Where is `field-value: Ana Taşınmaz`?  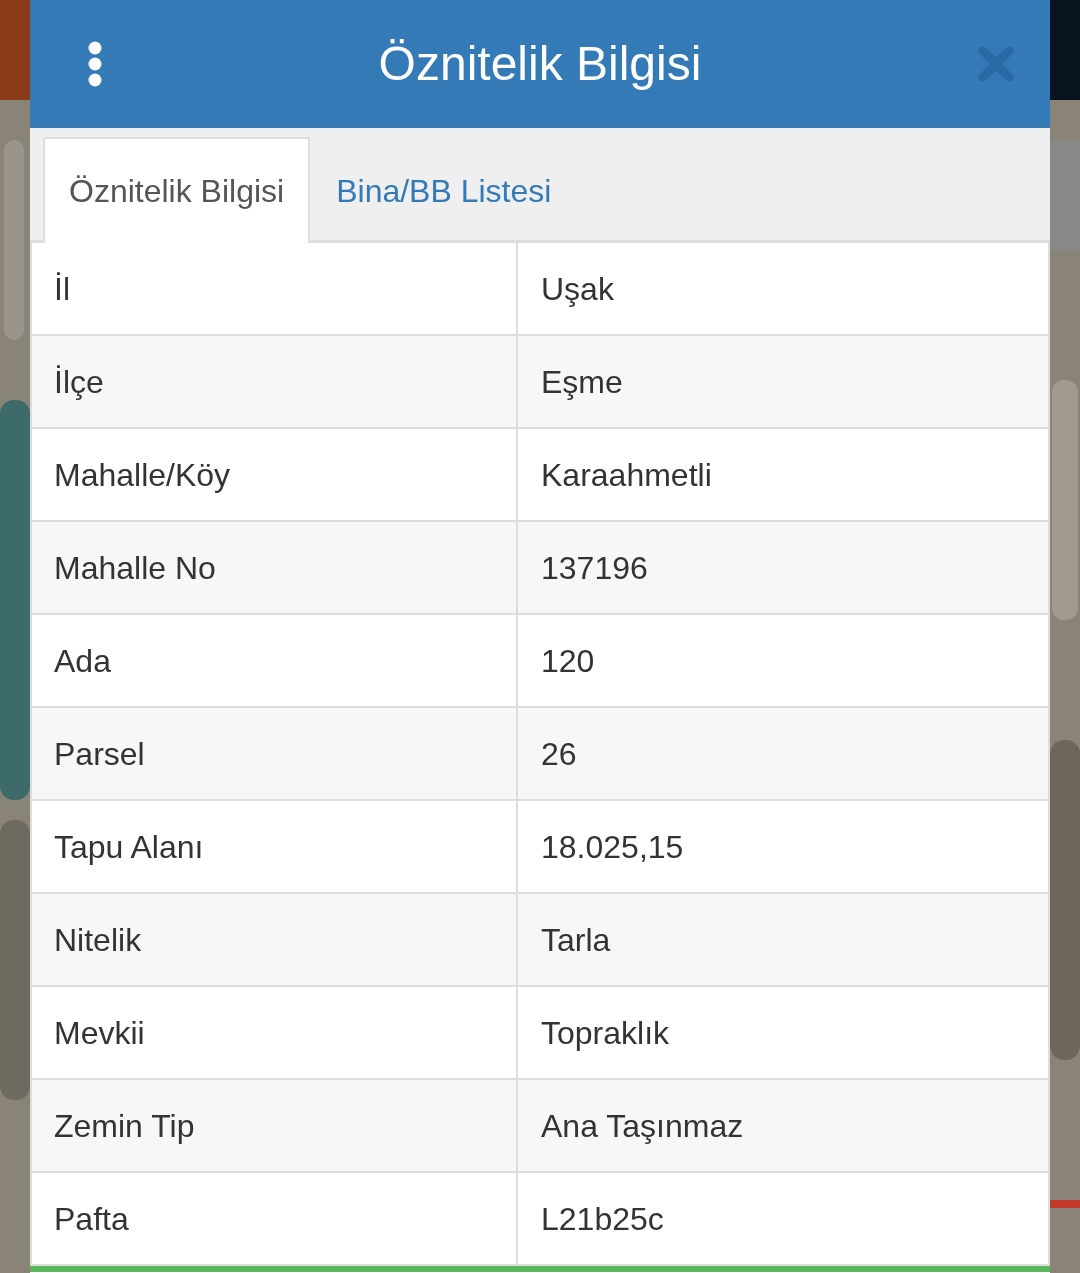
field-value: Ana Taşınmaz is located at coordinates (782, 1126).